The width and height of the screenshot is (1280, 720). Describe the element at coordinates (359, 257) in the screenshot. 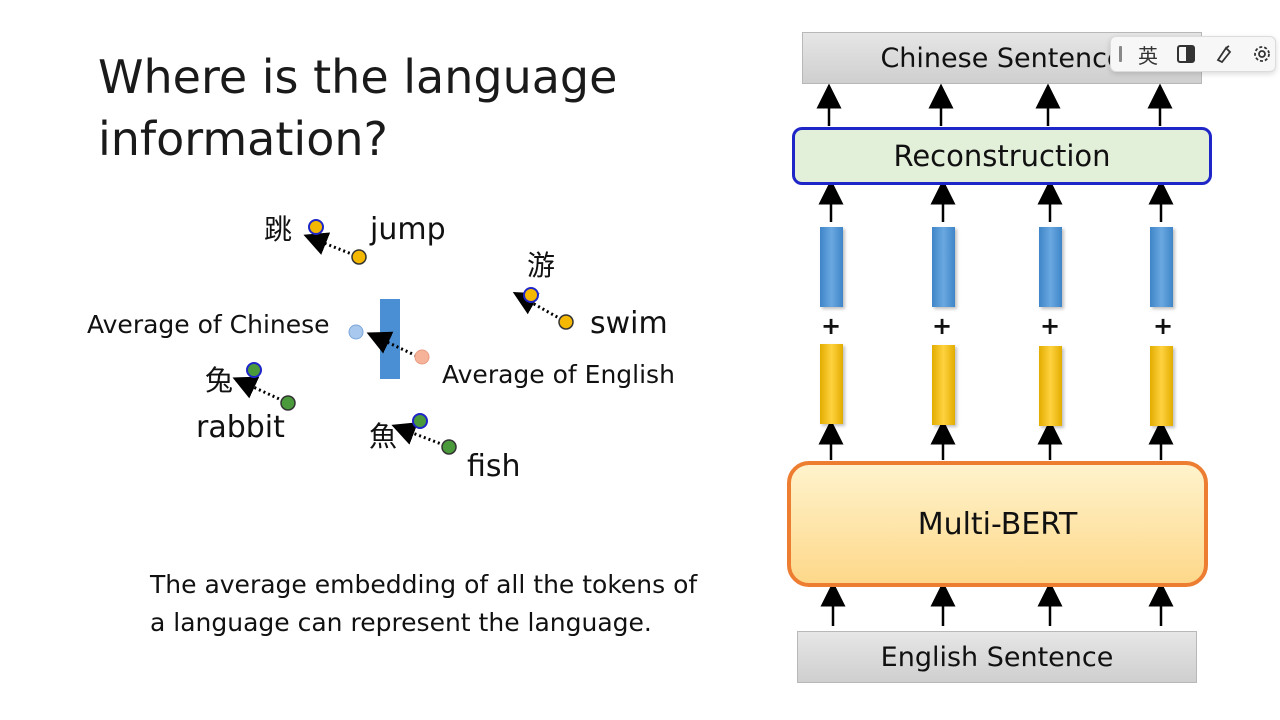

I see `point-jump` at that location.